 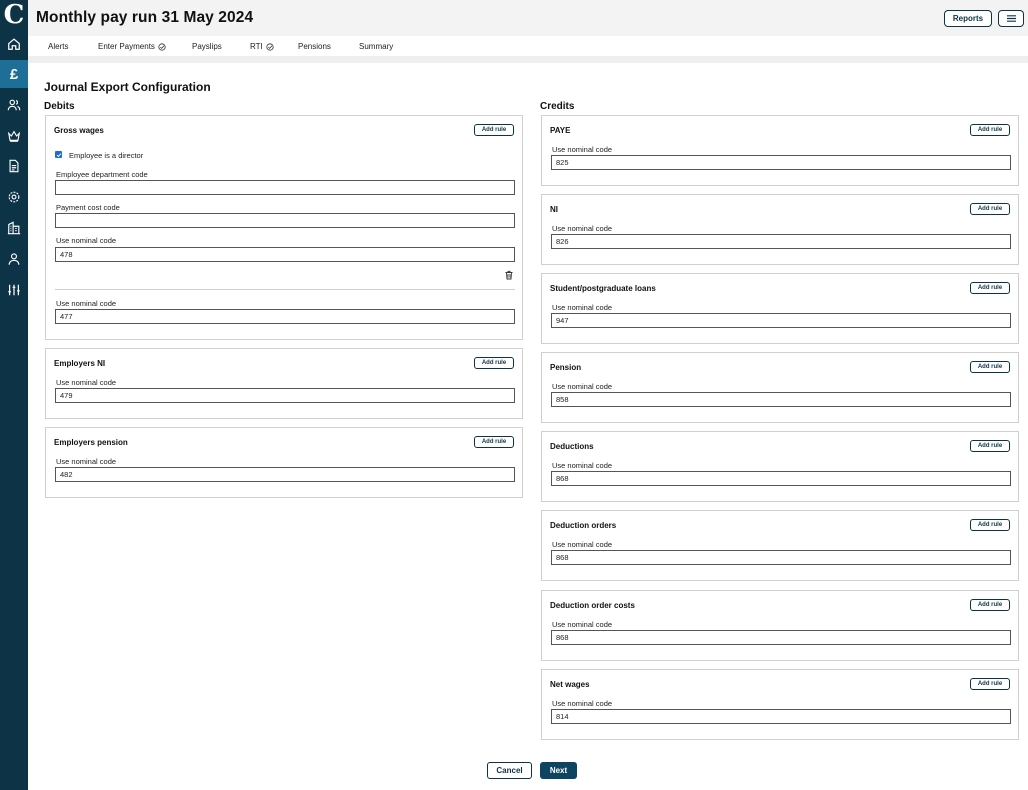 I want to click on gear-icon, so click(x=14, y=197).